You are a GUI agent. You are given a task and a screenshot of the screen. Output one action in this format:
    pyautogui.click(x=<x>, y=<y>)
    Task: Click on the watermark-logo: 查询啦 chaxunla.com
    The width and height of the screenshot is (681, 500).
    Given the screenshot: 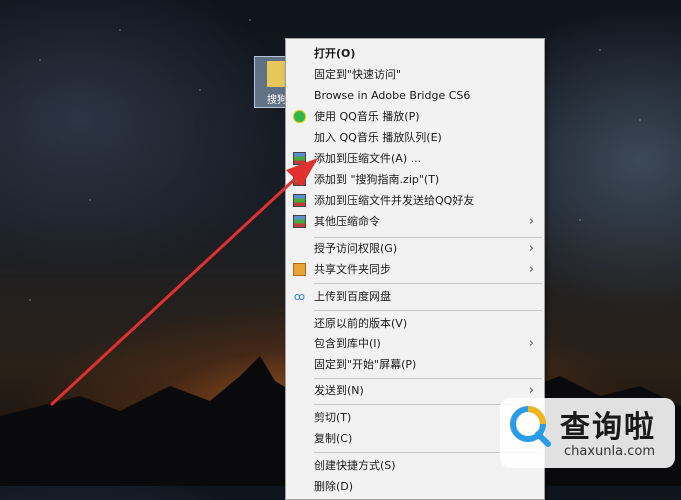 What is the action you would take?
    pyautogui.click(x=587, y=433)
    